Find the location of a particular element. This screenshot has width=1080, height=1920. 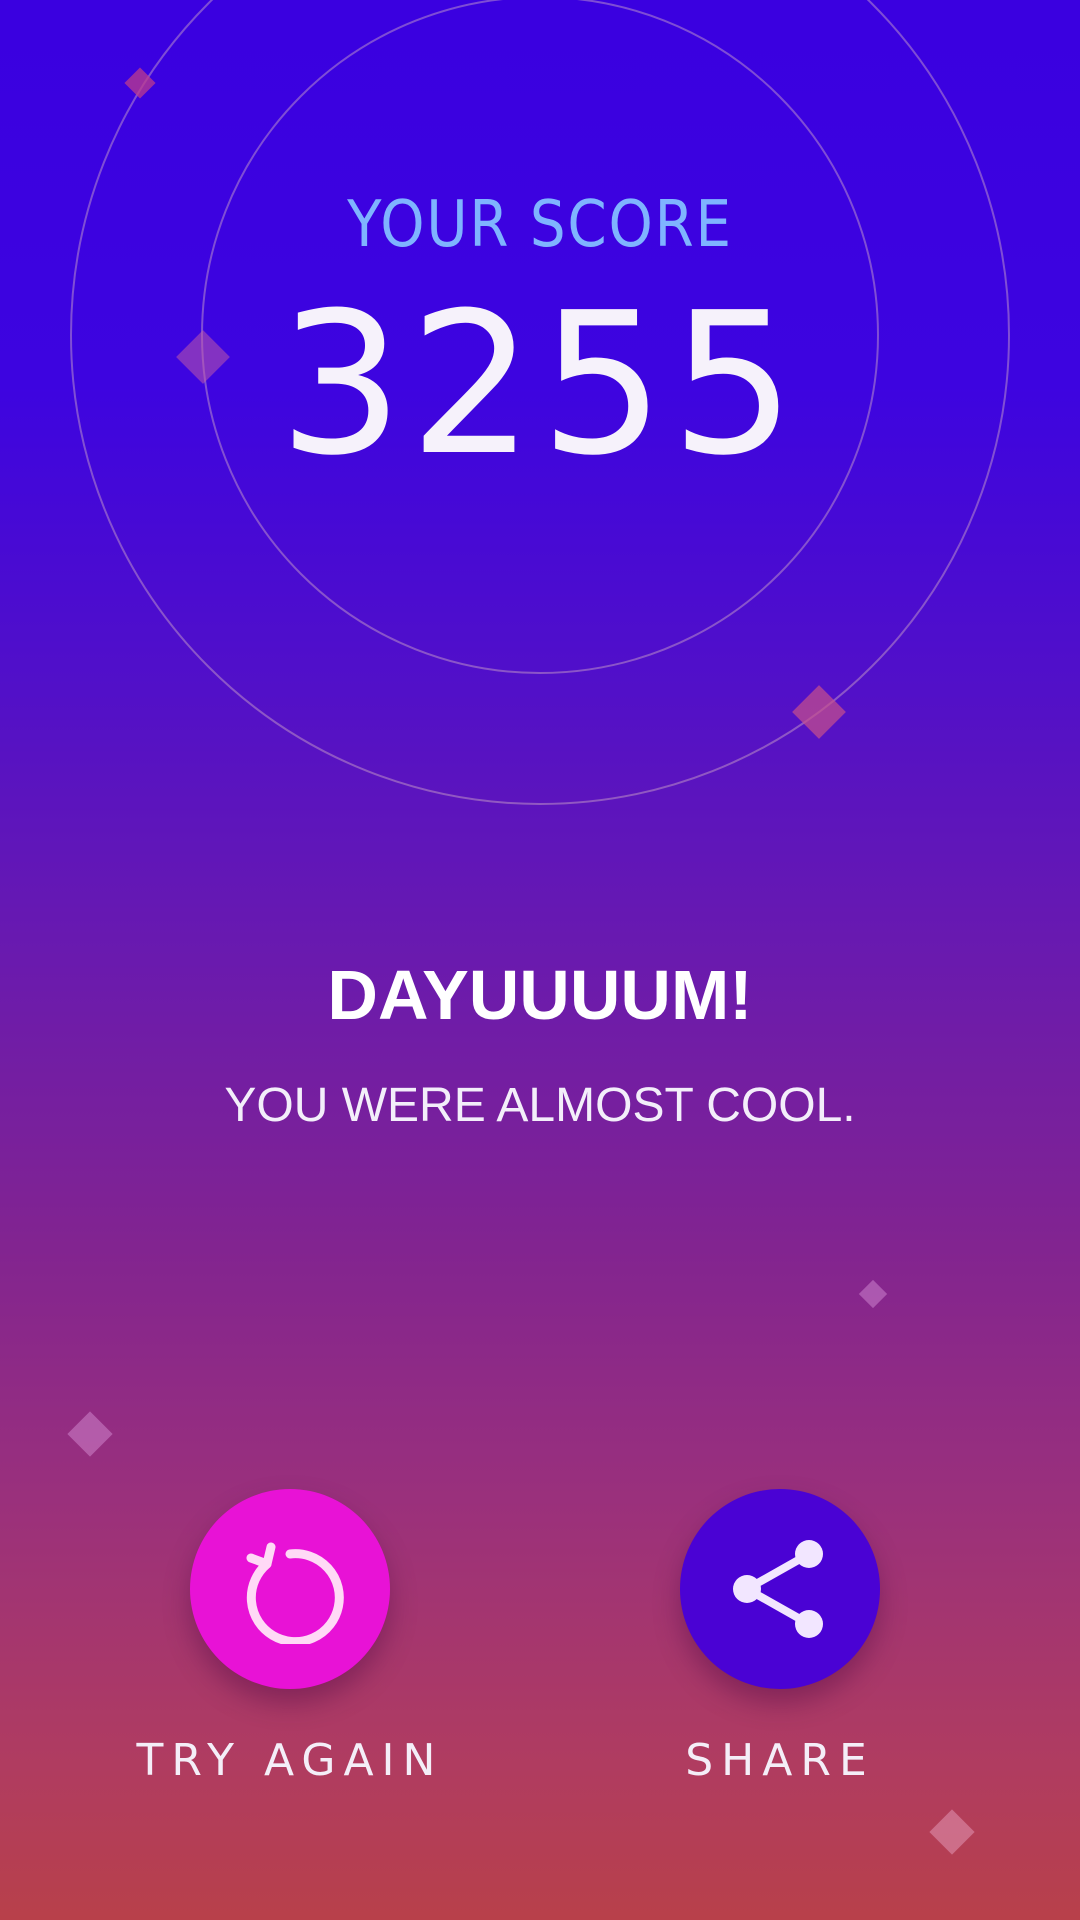

score-label: YOUR SCORE is located at coordinates (540, 225).